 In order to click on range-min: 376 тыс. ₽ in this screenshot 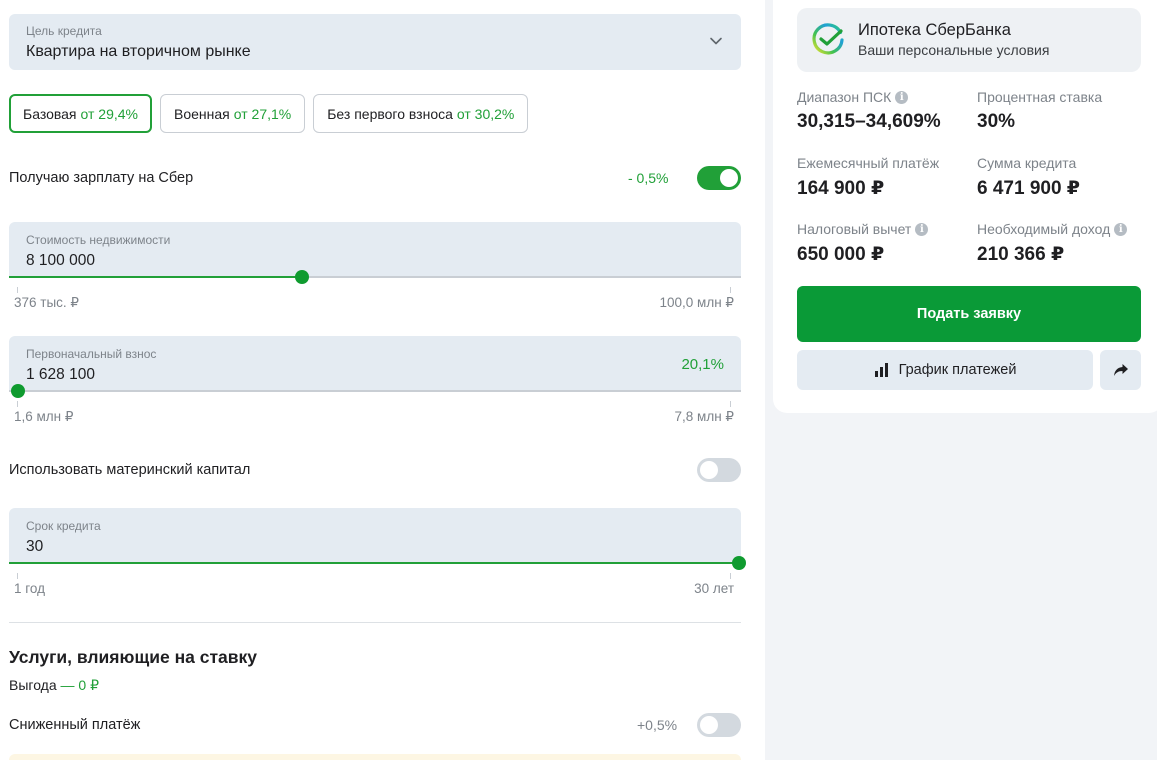, I will do `click(47, 302)`.